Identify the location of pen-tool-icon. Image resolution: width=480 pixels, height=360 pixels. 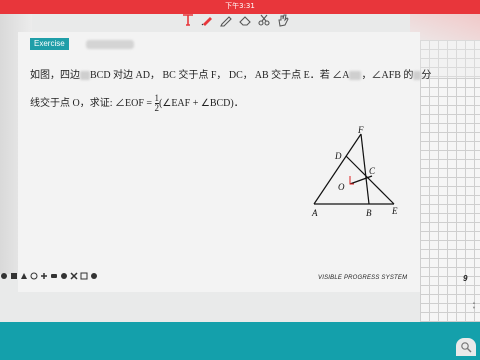
(207, 20).